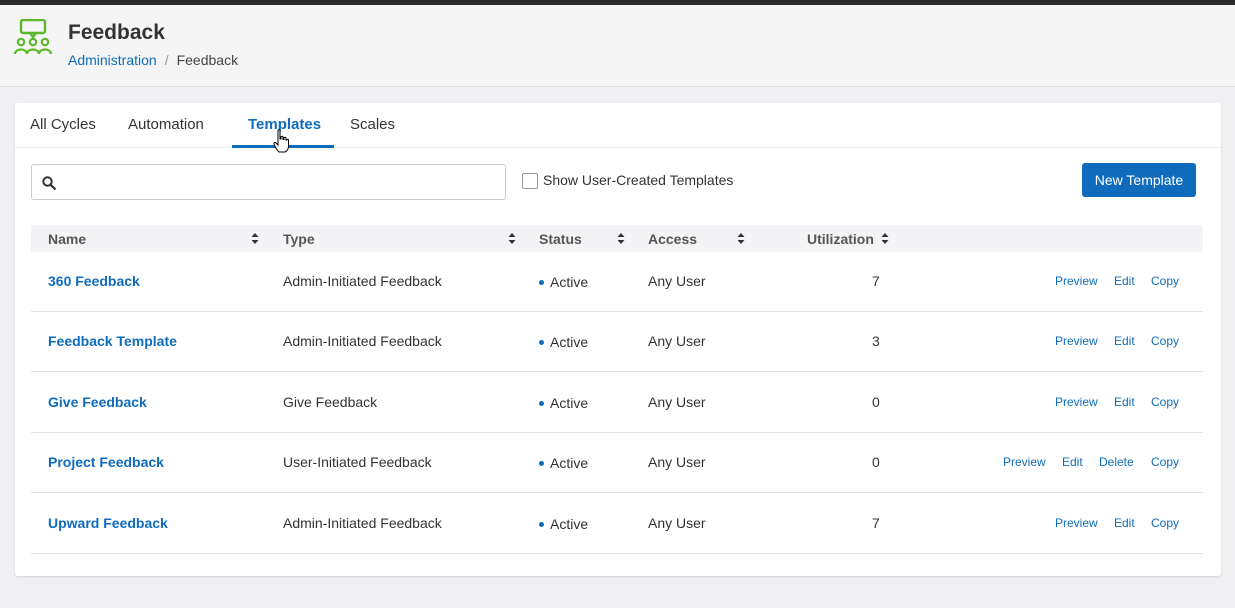  What do you see at coordinates (638, 180) in the screenshot?
I see `show-user-created-label: Show User-Created Templates` at bounding box center [638, 180].